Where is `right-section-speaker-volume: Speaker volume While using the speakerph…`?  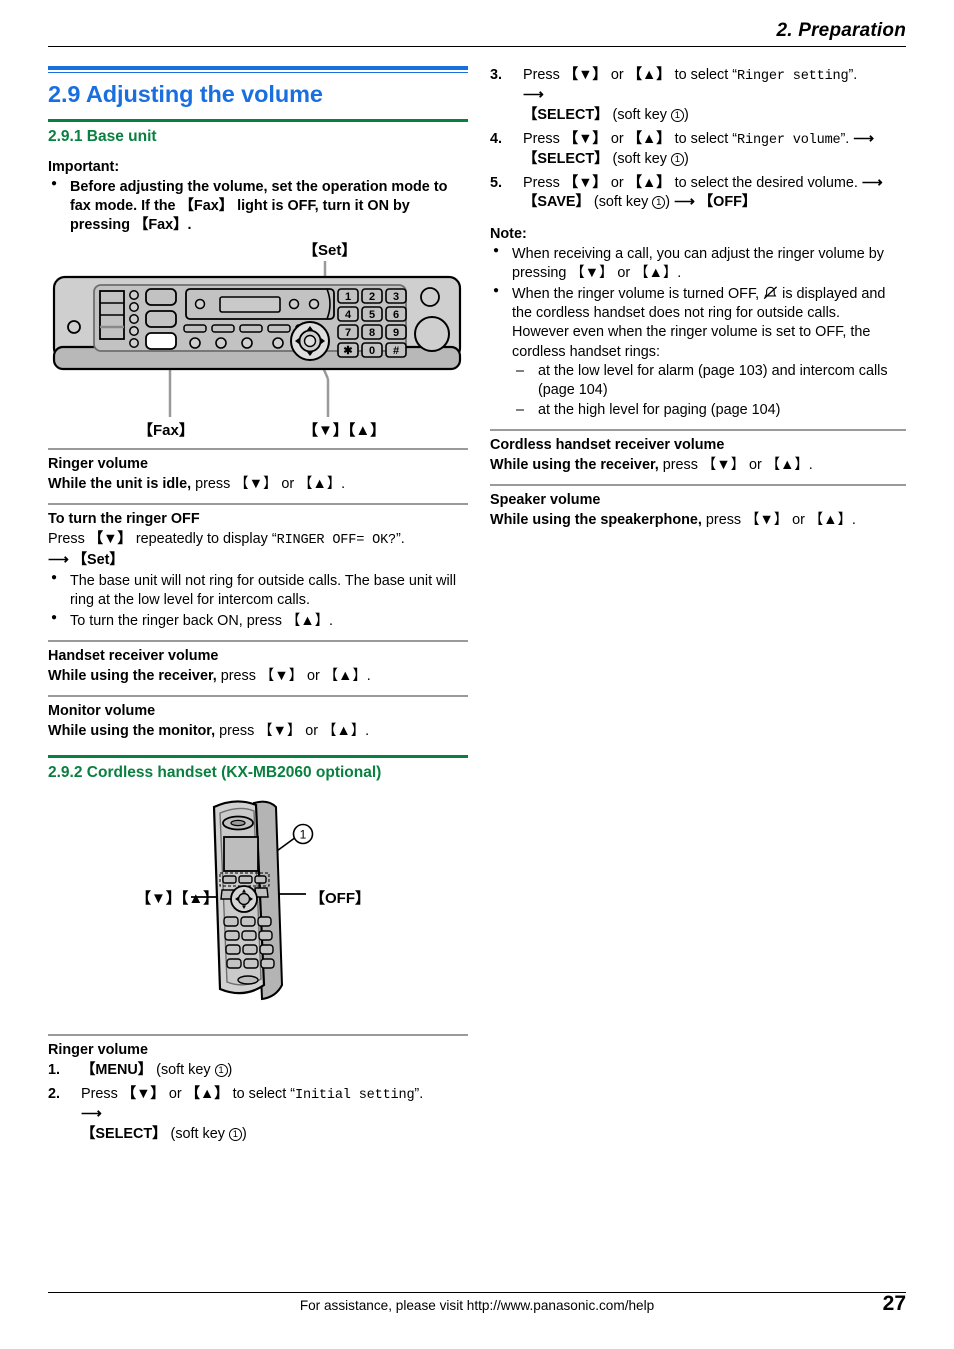 right-section-speaker-volume: Speaker volume While using the speakerph… is located at coordinates (698, 507).